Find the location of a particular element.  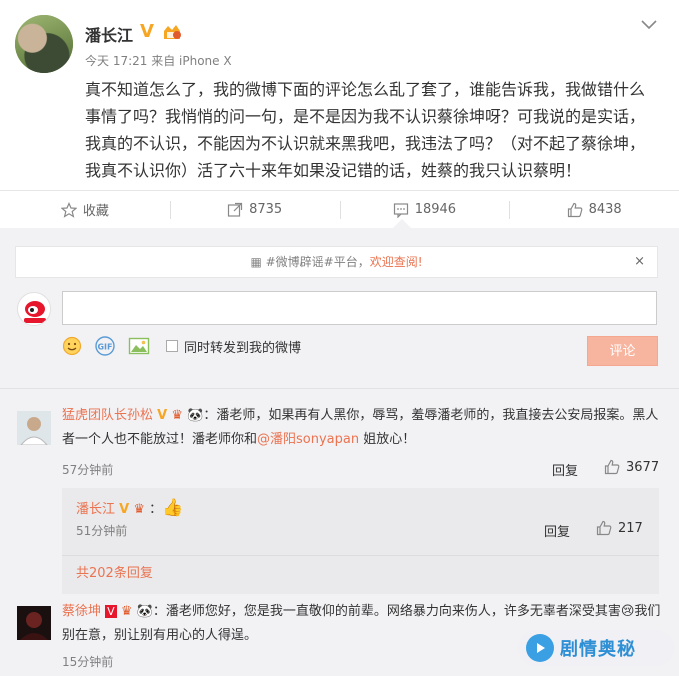

comment-author: 蔡徐坤 is located at coordinates (81, 611).